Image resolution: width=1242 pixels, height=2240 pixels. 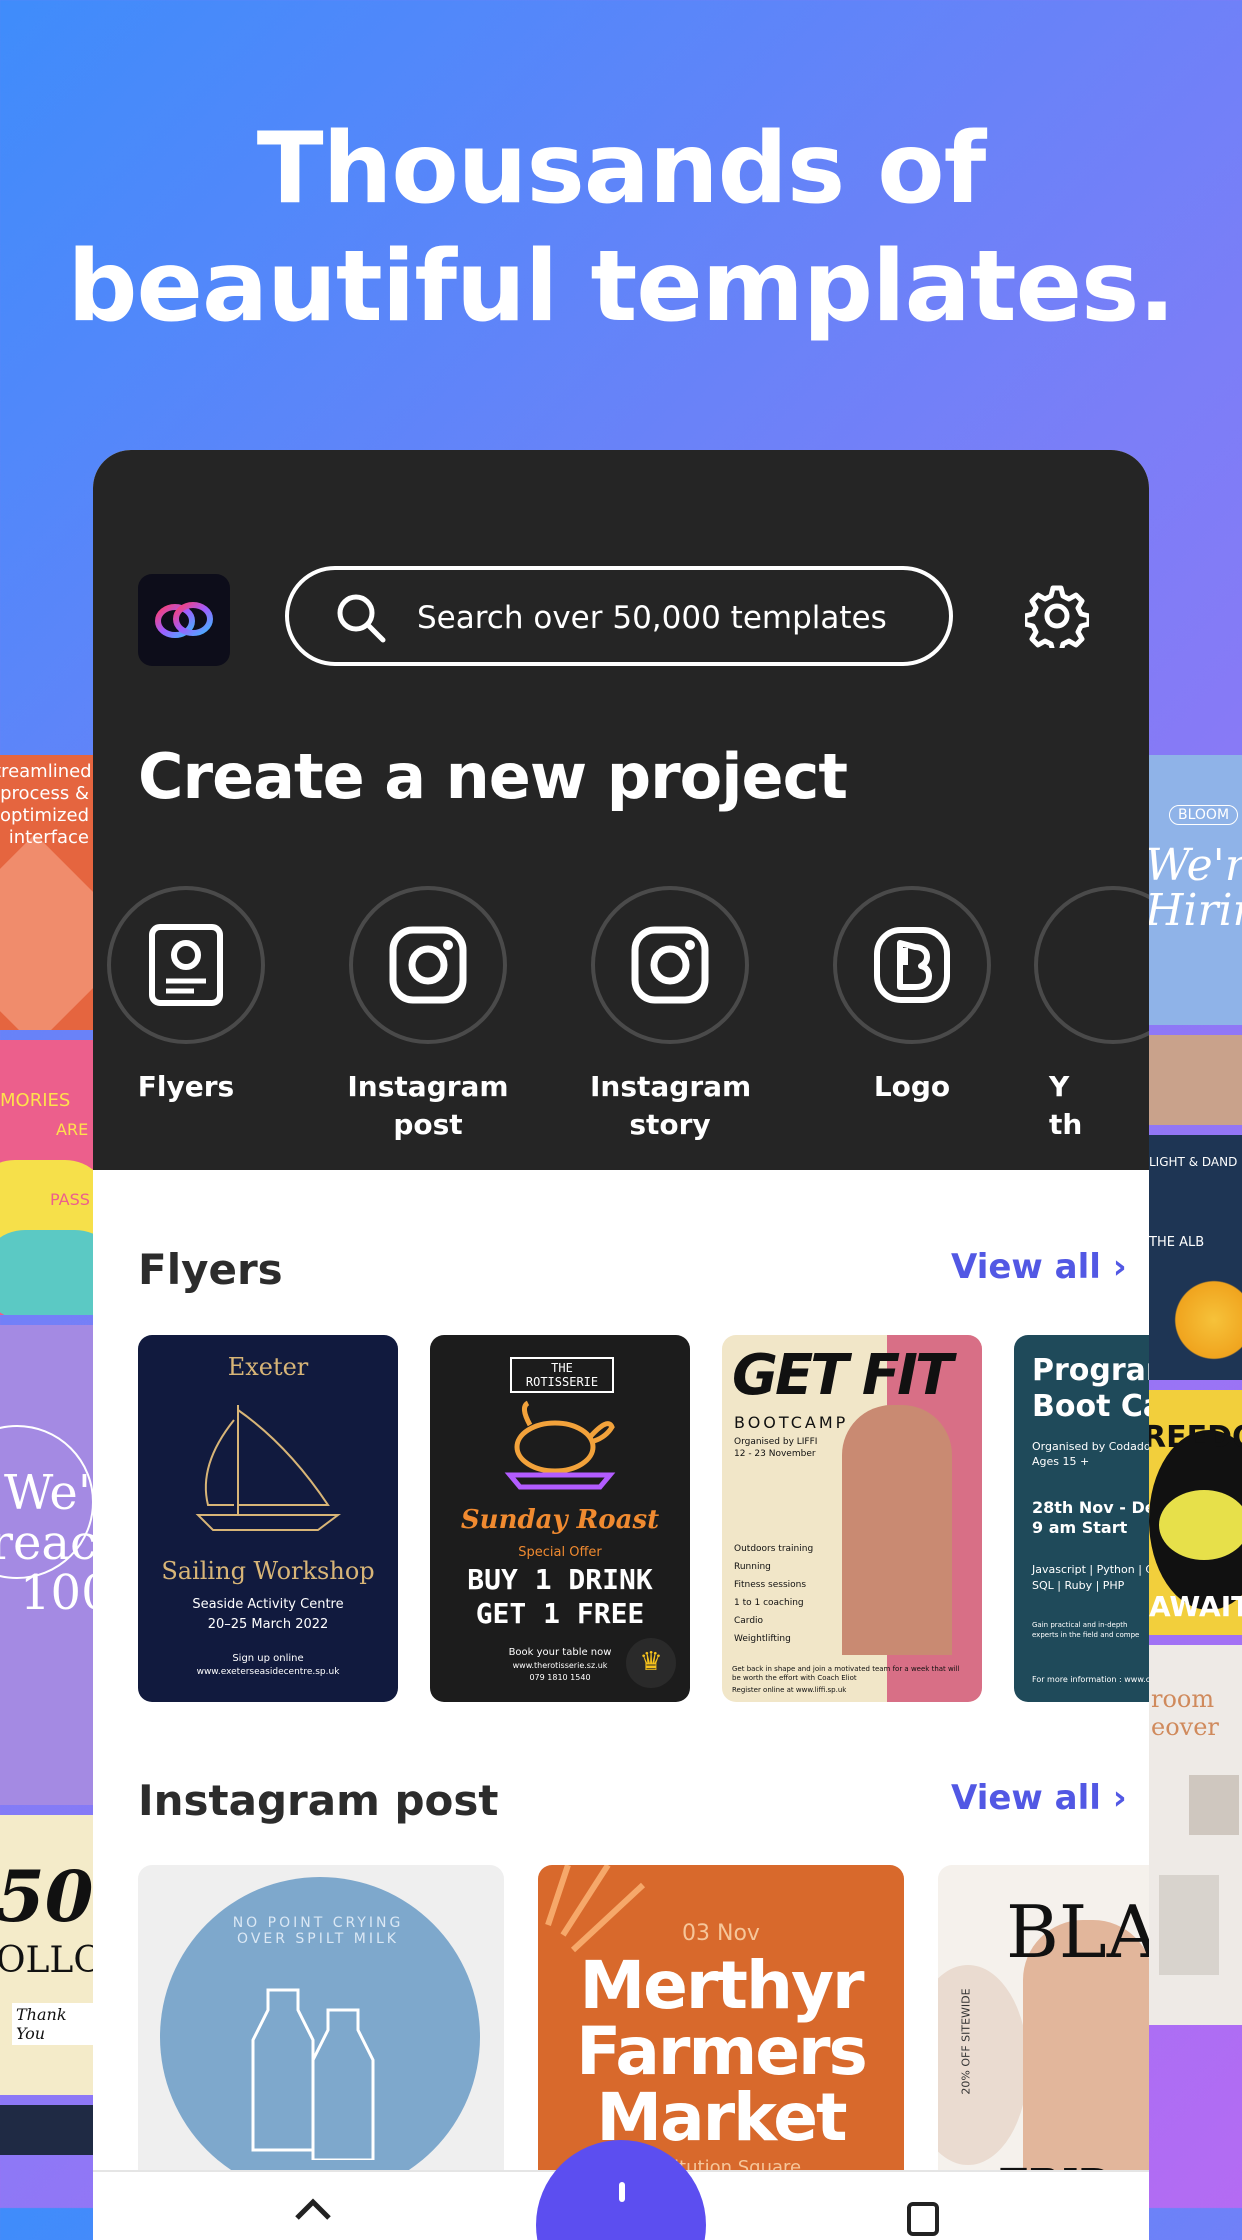 I want to click on flyer-venue: Seaside Activity Centre, so click(x=268, y=1604).